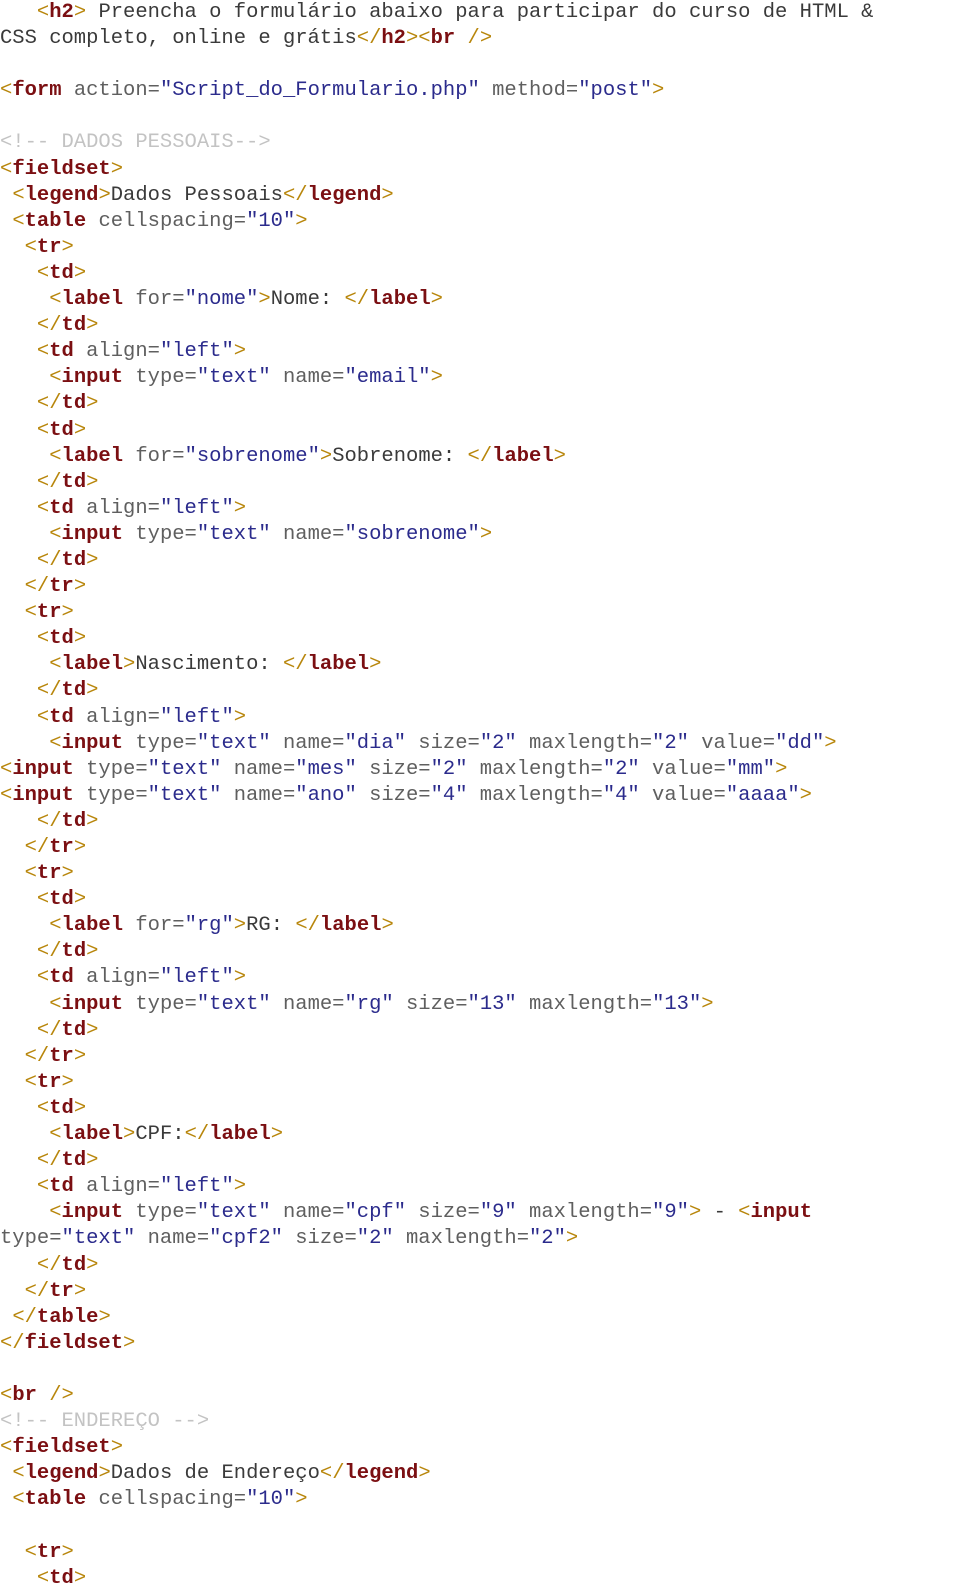 Image resolution: width=960 pixels, height=1592 pixels. Describe the element at coordinates (49, 1082) in the screenshot. I see `code-token-tag: tr` at that location.